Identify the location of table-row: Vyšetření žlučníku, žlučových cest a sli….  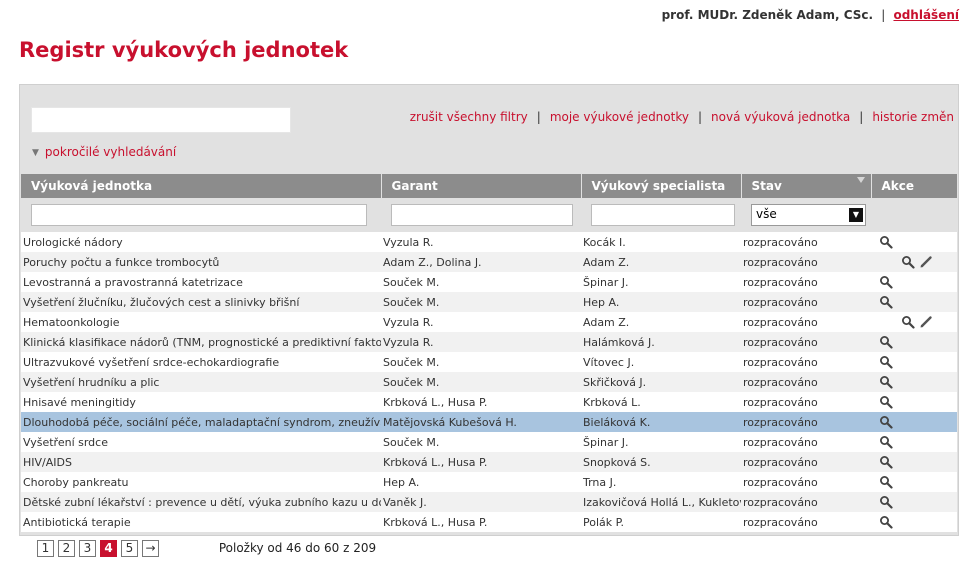
(489, 302).